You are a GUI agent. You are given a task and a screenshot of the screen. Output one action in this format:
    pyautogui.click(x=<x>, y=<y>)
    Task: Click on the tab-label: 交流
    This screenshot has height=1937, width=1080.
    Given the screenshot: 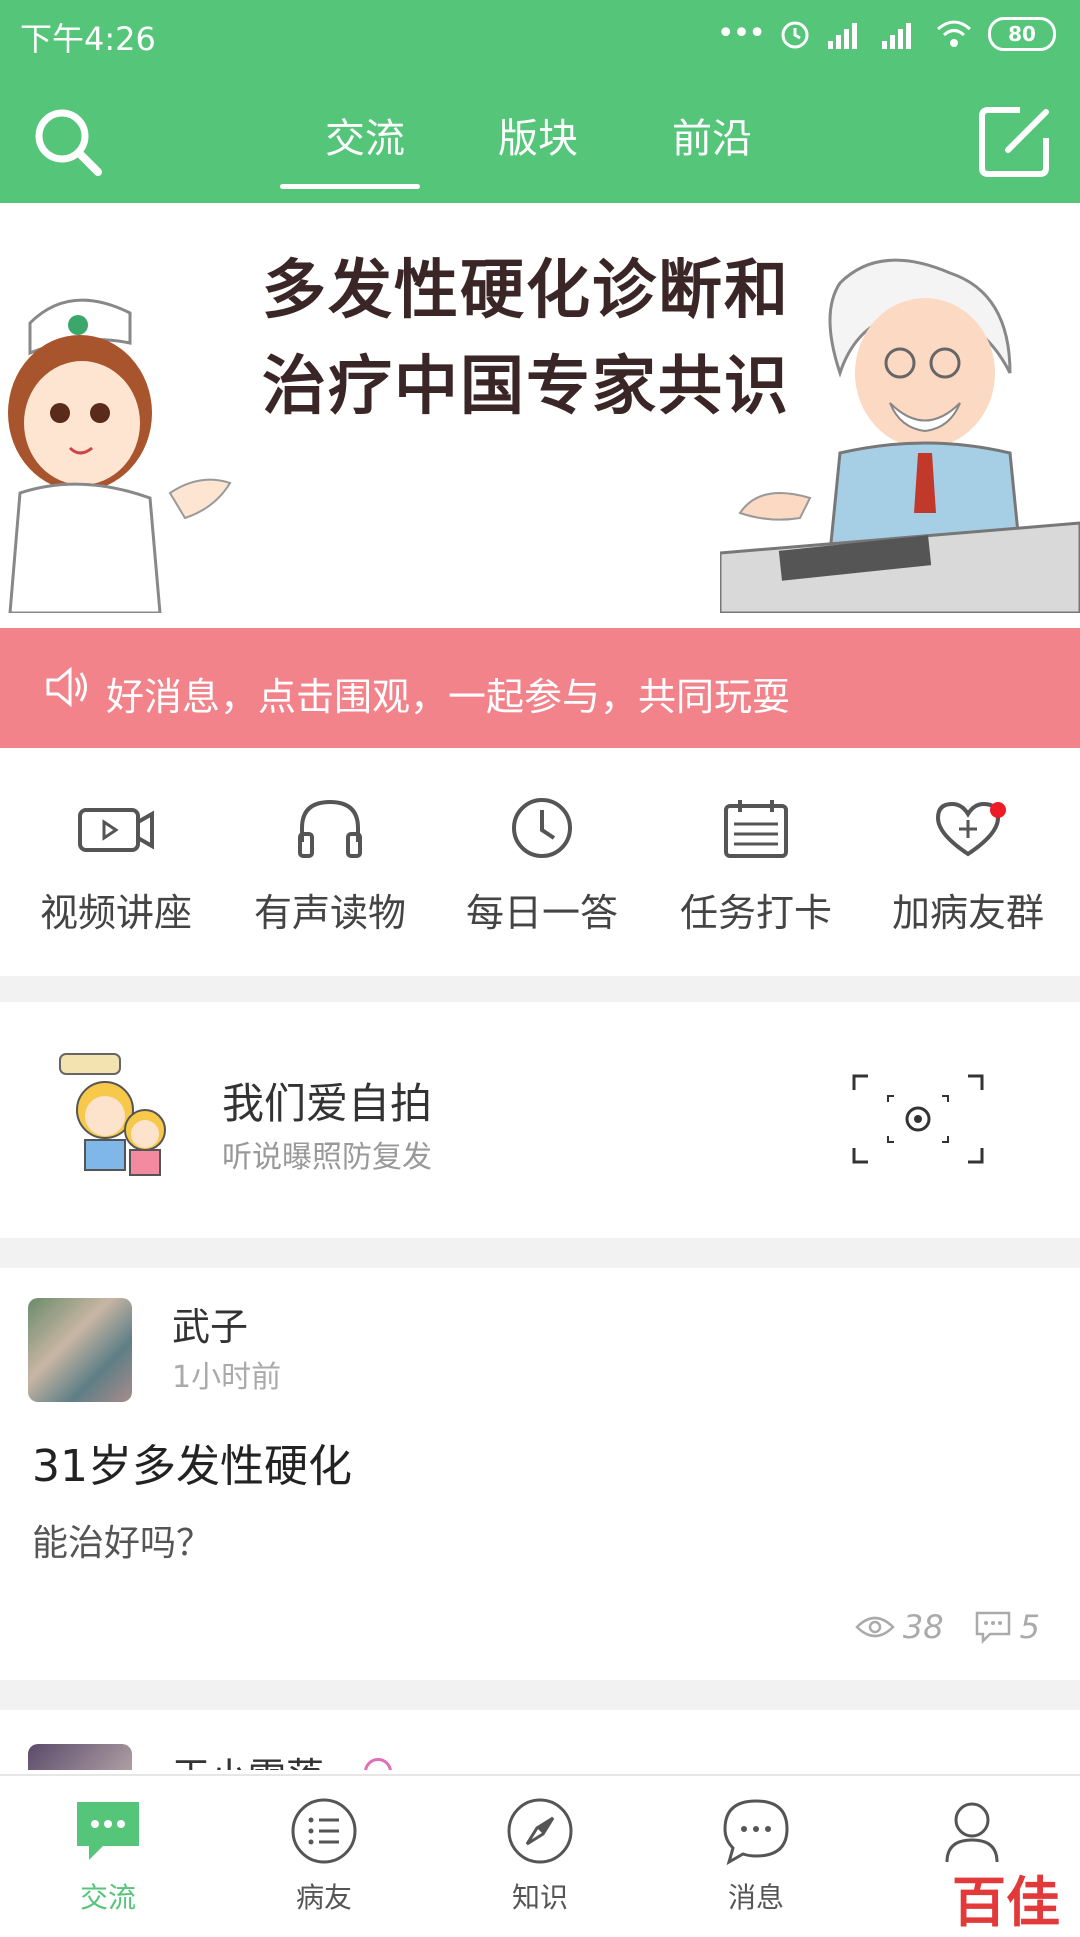 What is the action you would take?
    pyautogui.click(x=107, y=1897)
    